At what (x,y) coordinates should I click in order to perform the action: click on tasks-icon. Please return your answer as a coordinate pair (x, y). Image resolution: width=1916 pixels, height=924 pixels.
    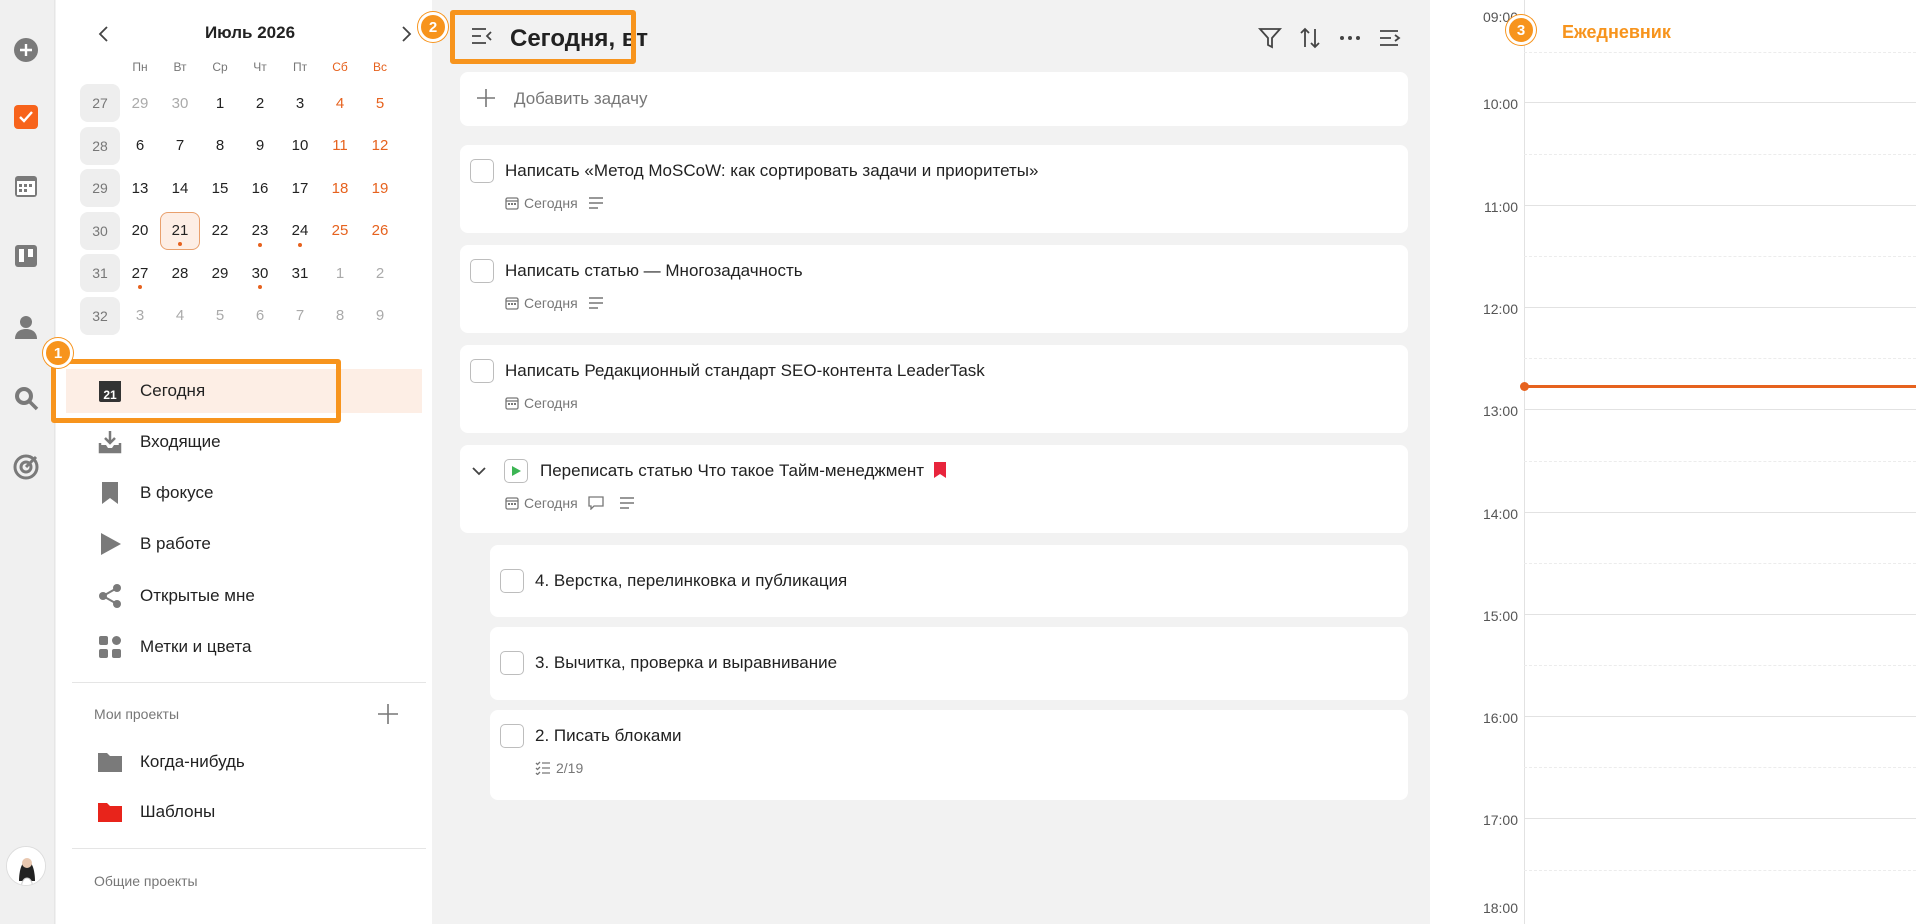
    Looking at the image, I should click on (26, 117).